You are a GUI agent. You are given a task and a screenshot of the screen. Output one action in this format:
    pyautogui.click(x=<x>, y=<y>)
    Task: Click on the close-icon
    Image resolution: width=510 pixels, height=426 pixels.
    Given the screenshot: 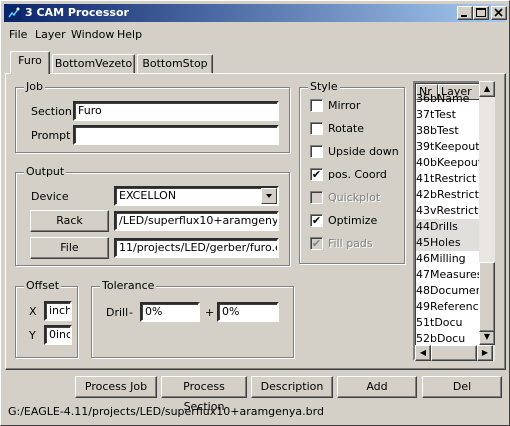 What is the action you would take?
    pyautogui.click(x=498, y=12)
    